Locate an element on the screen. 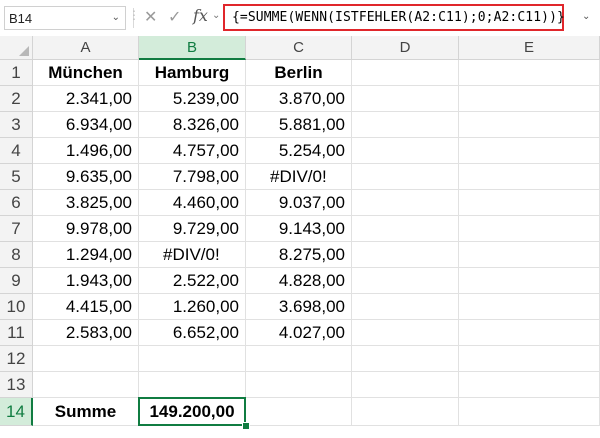  cell-e10 is located at coordinates (529, 307).